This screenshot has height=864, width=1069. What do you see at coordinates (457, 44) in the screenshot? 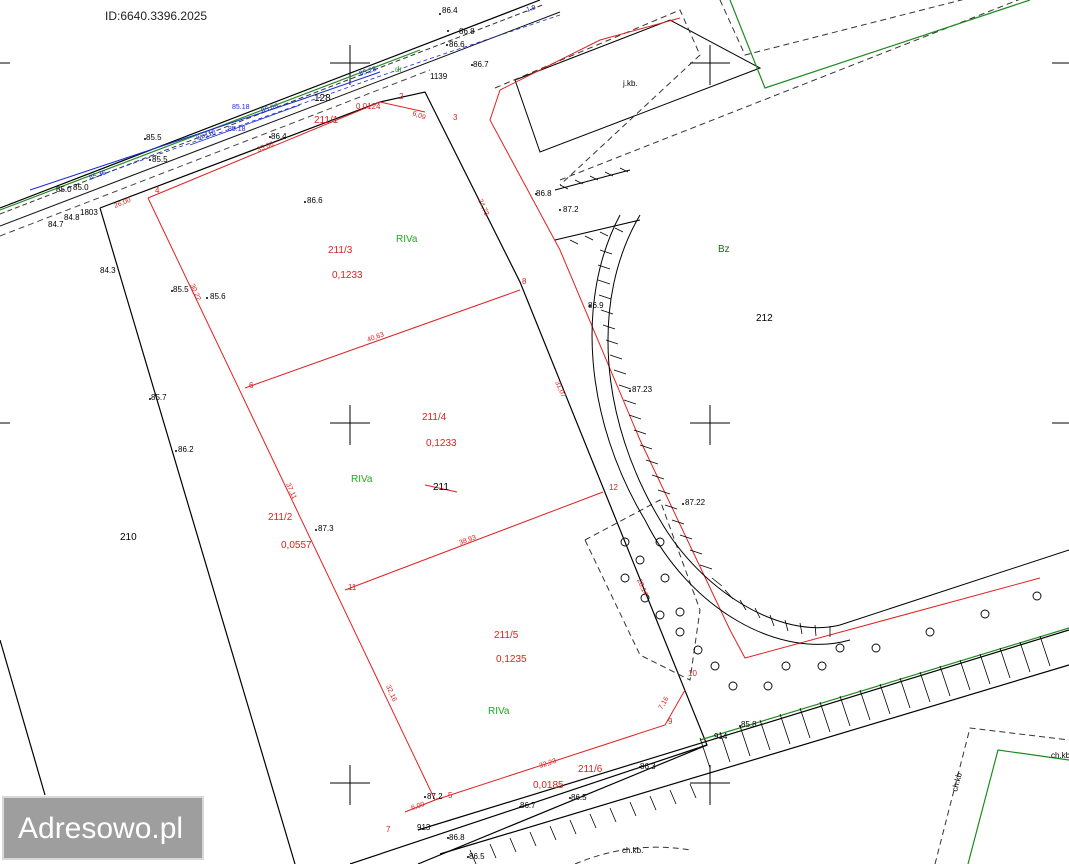
I see `elev-3: 86.6` at bounding box center [457, 44].